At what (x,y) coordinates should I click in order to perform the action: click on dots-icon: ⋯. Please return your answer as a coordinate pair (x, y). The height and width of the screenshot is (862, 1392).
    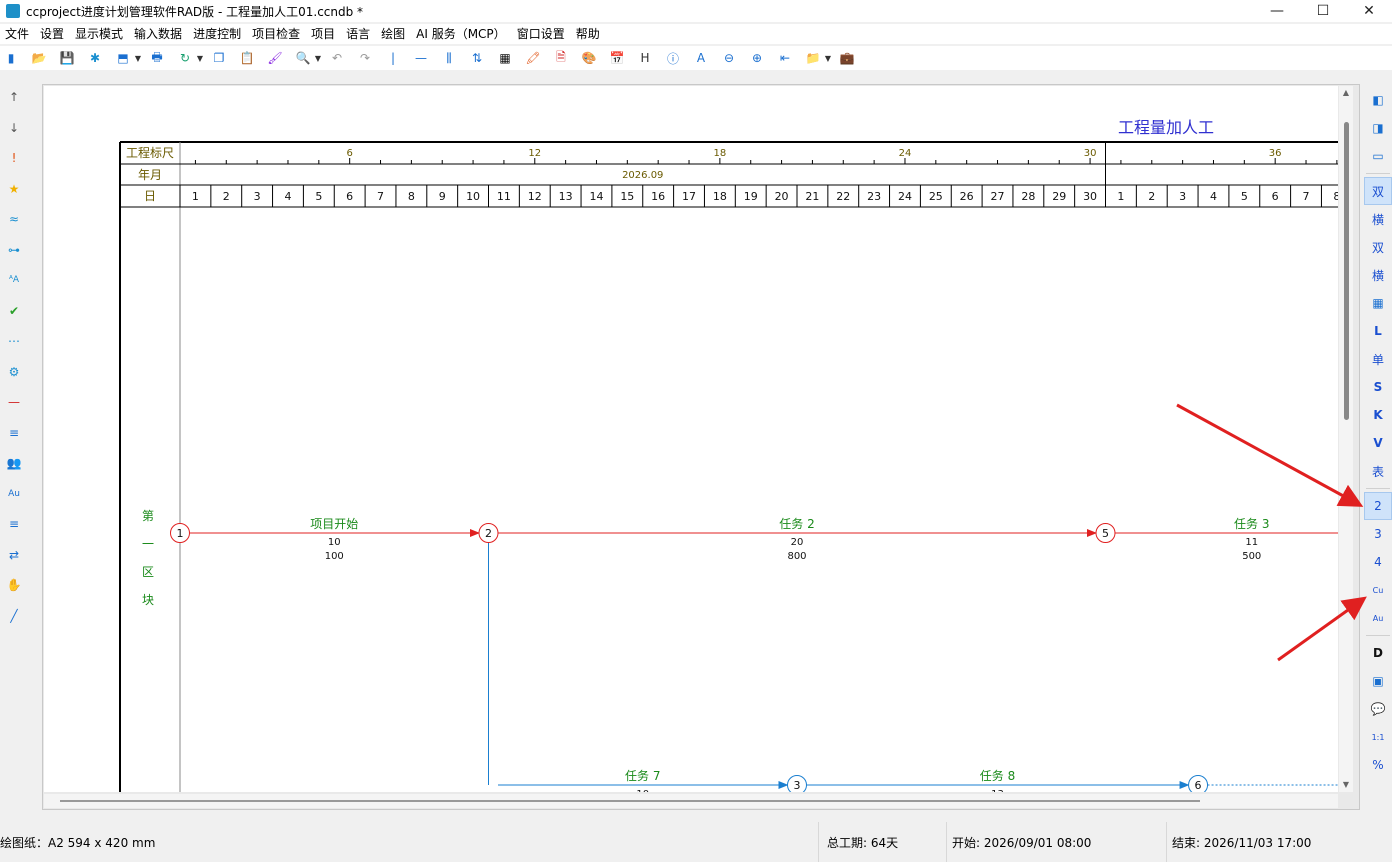
    Looking at the image, I should click on (14, 341).